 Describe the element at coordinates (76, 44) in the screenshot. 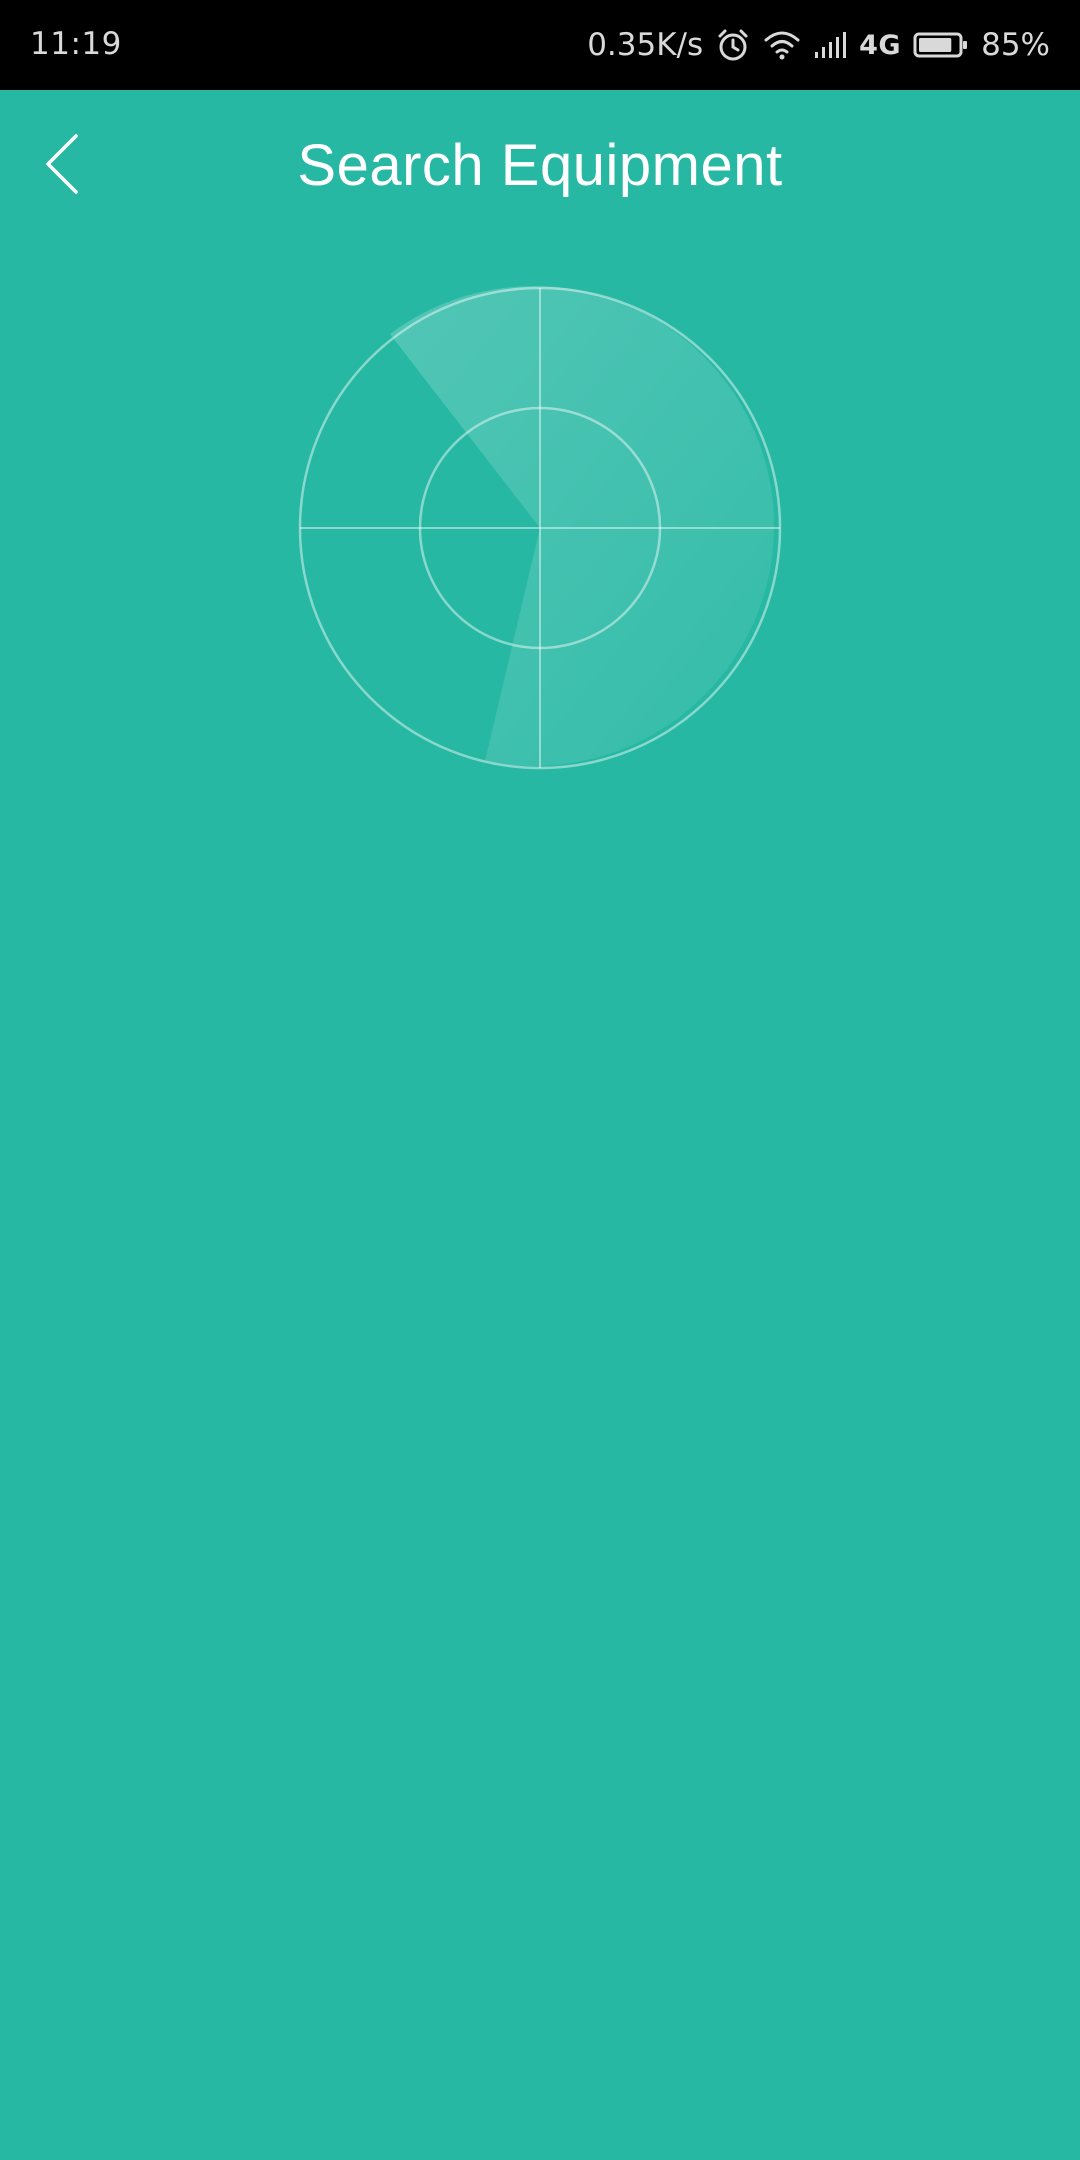

I see `status-time: 11:19` at that location.